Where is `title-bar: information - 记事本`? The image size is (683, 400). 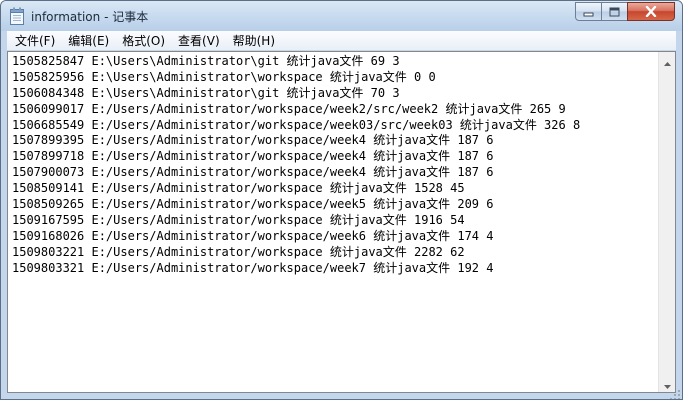 title-bar: information - 记事本 is located at coordinates (341, 16).